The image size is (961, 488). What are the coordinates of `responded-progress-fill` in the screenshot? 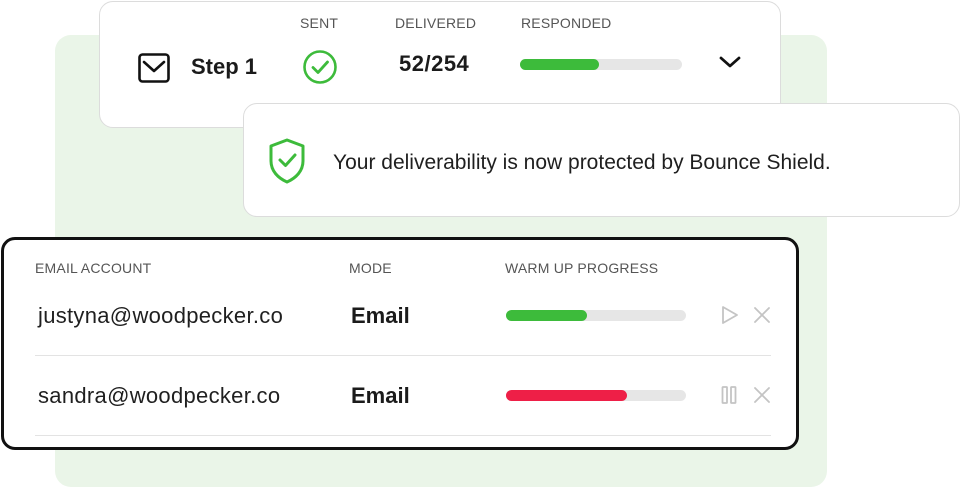 It's located at (560, 64).